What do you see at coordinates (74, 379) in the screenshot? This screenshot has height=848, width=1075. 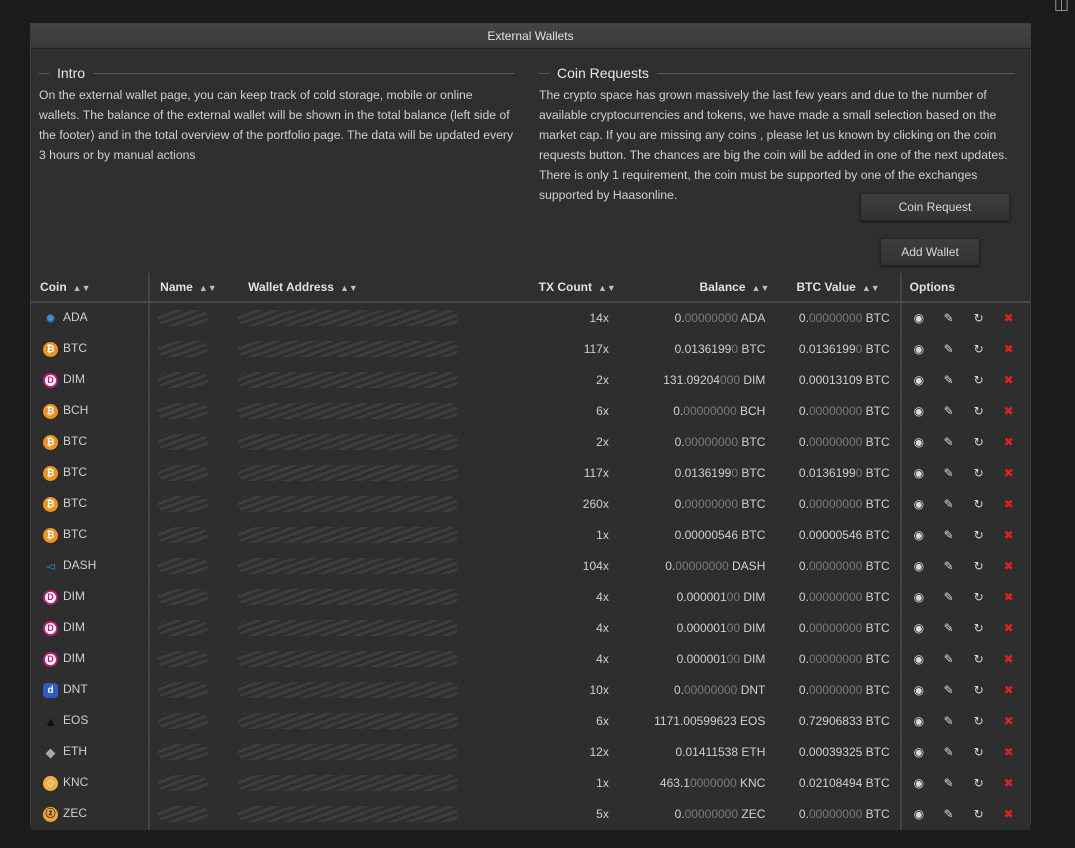 I see `coin-symbol: DIM` at bounding box center [74, 379].